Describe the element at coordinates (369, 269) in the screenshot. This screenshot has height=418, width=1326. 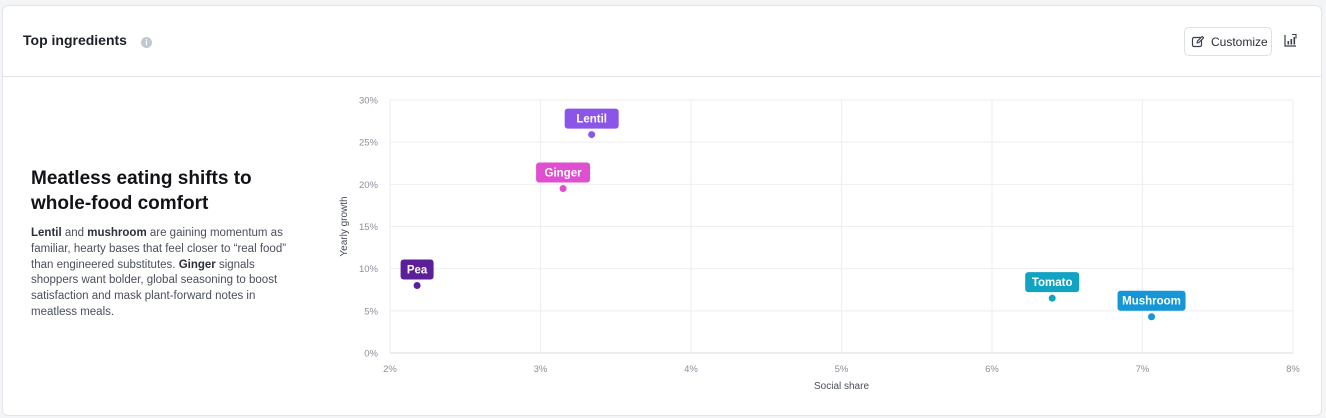
I see `y-tick-label: 10%` at that location.